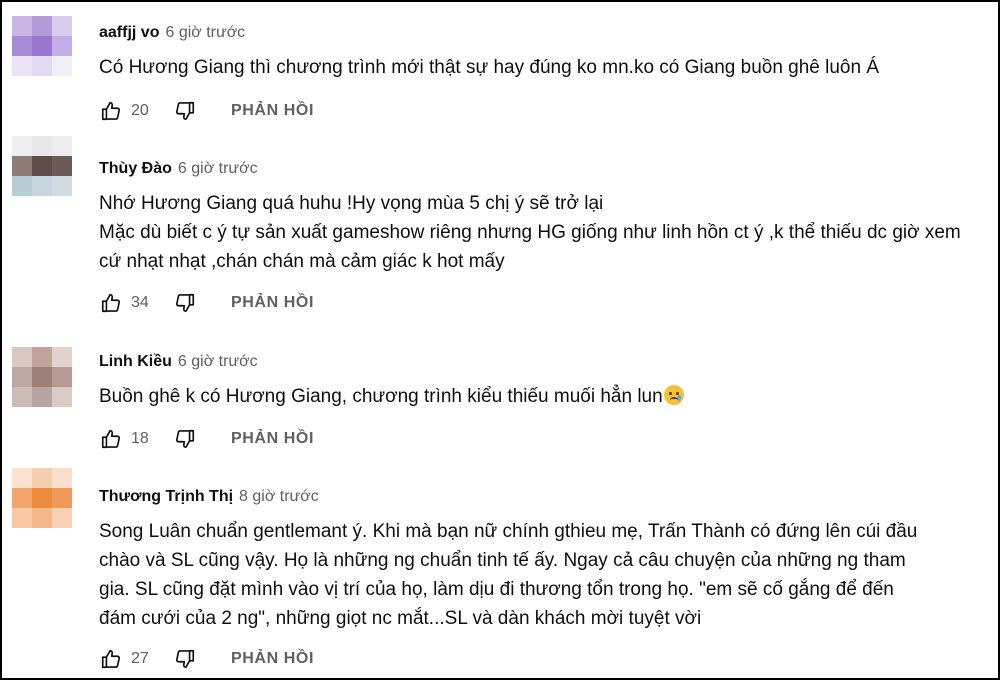 The image size is (1000, 680). Describe the element at coordinates (140, 658) in the screenshot. I see `like-count: 27` at that location.